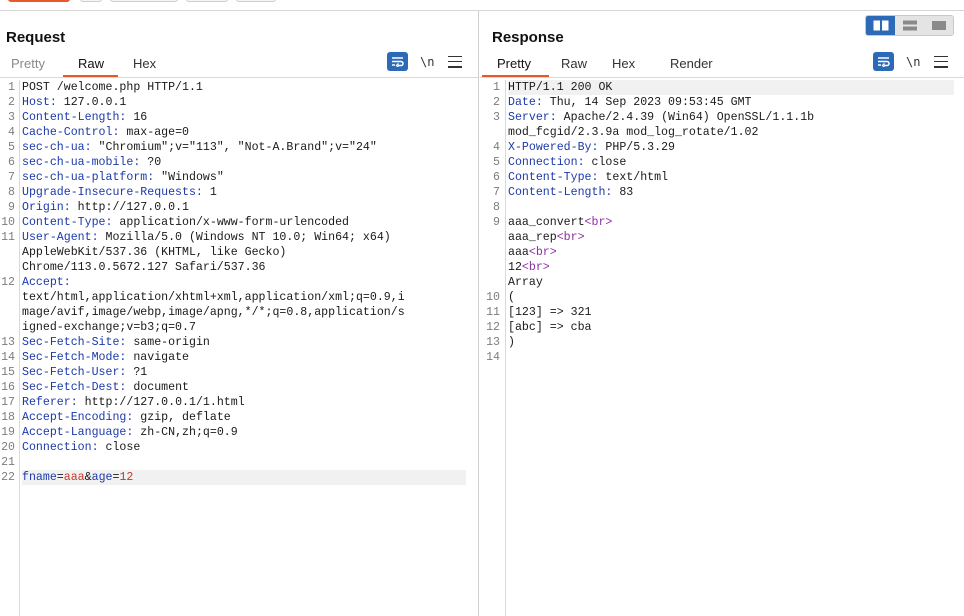  I want to click on code-line: 1 HTTP/1.1 200 OK, so click(722, 87).